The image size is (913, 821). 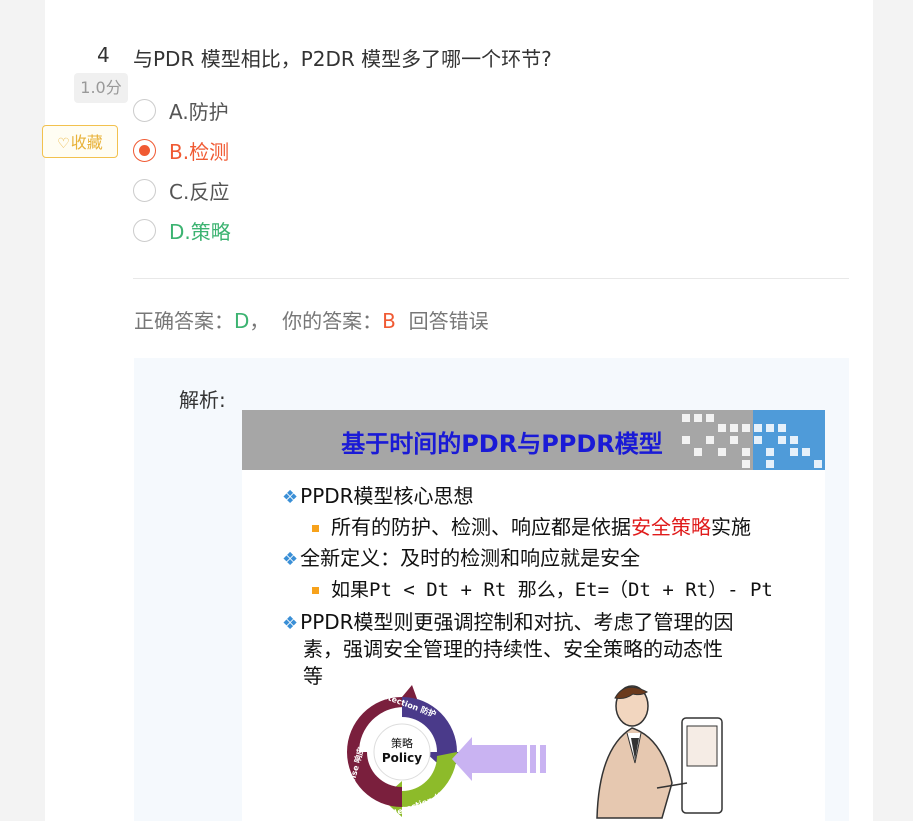 What do you see at coordinates (313, 676) in the screenshot?
I see `slide-bullet-3-line-3: 等` at bounding box center [313, 676].